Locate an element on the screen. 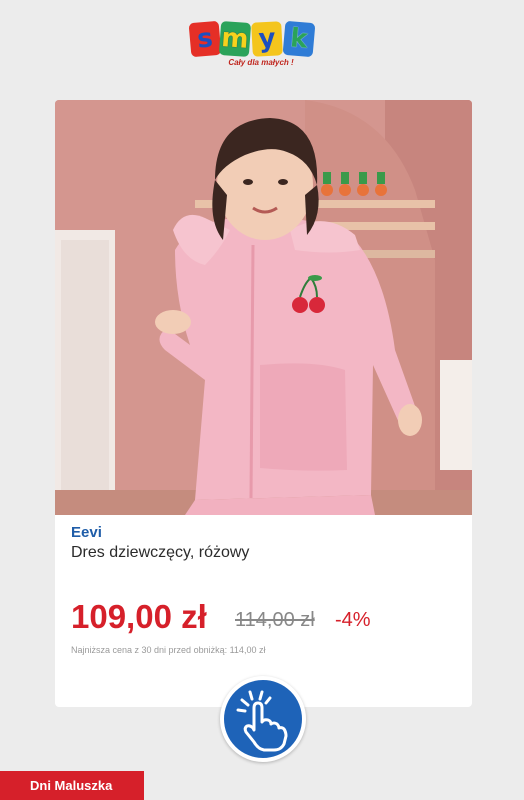  logo-tagline: Cały dla małych ! is located at coordinates (261, 62).